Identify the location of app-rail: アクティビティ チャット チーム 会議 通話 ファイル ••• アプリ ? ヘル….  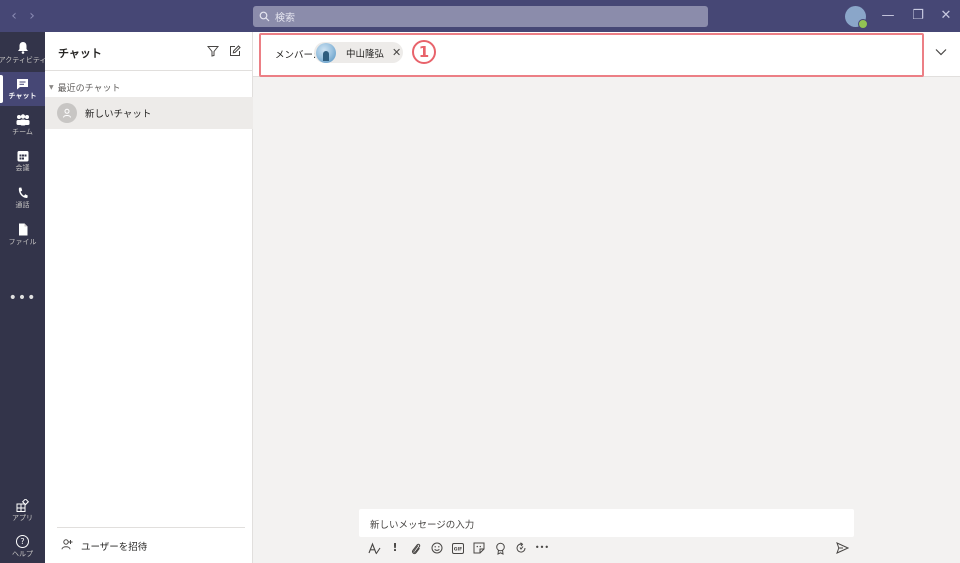
(23, 297).